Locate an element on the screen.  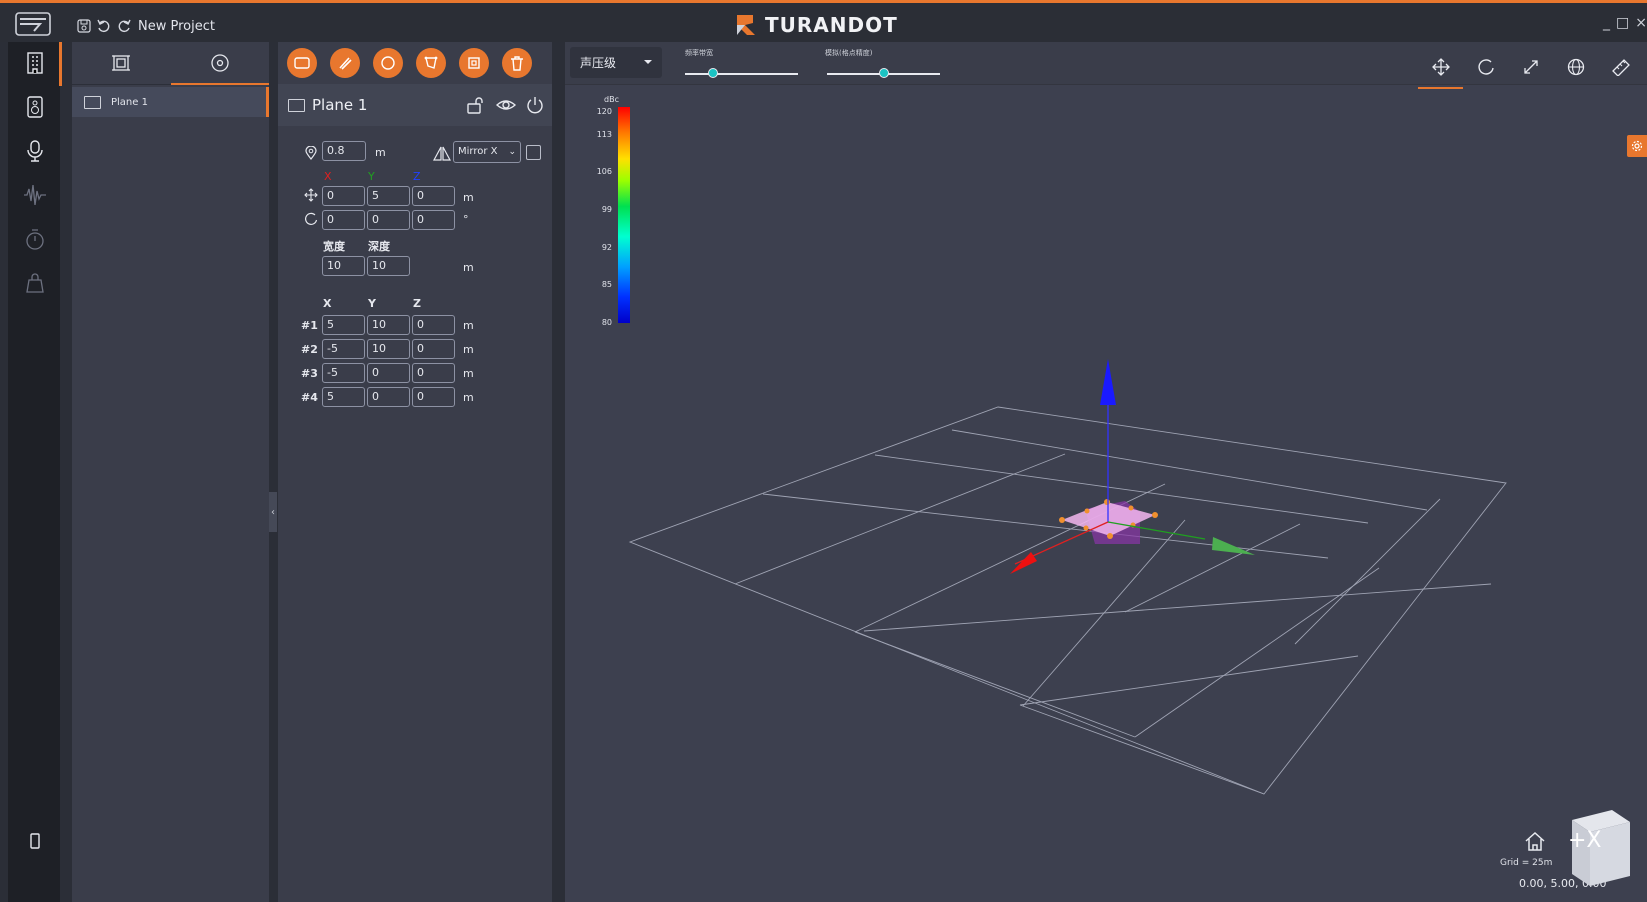
unlock-icon is located at coordinates (476, 105).